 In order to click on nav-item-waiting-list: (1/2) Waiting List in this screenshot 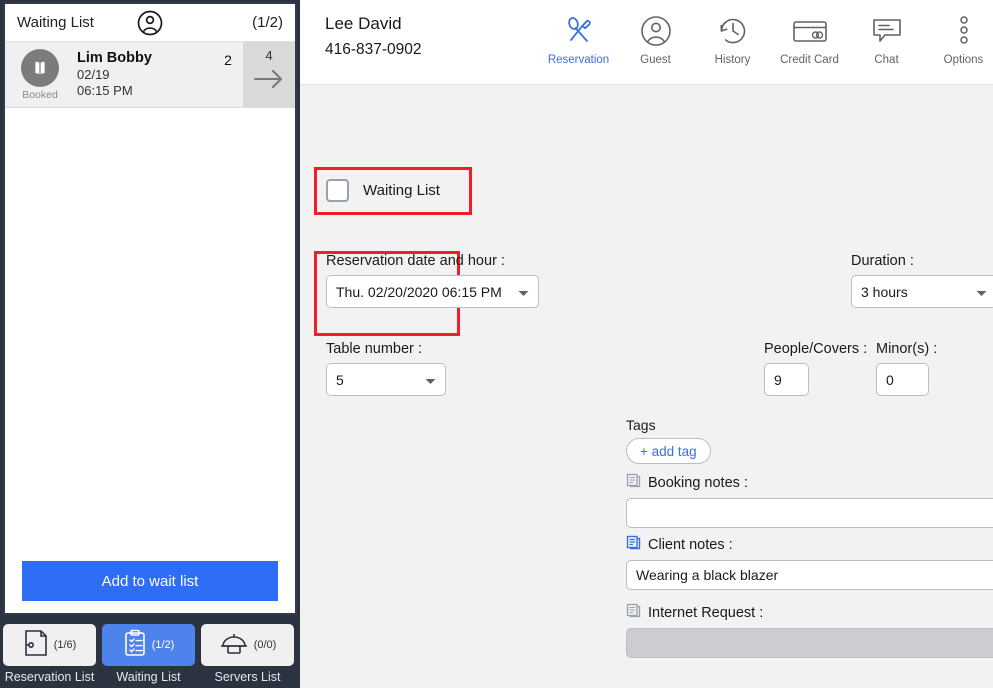, I will do `click(148, 654)`.